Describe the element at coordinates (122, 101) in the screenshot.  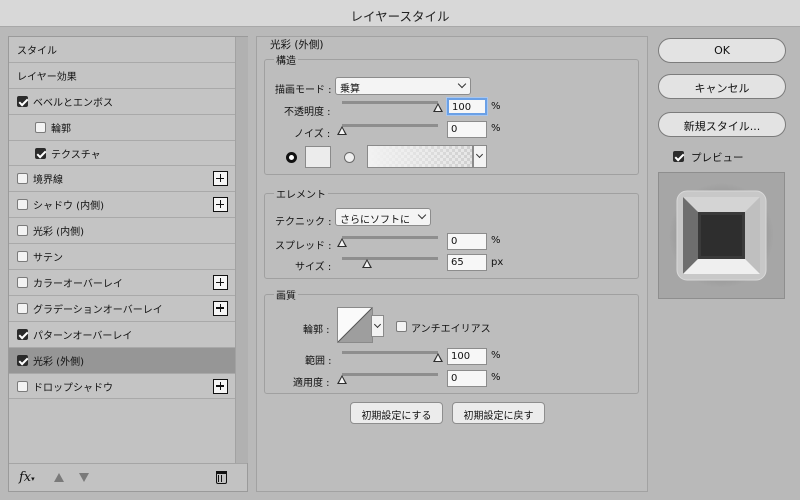
I see `style-list-item: ベベルとエンボス` at that location.